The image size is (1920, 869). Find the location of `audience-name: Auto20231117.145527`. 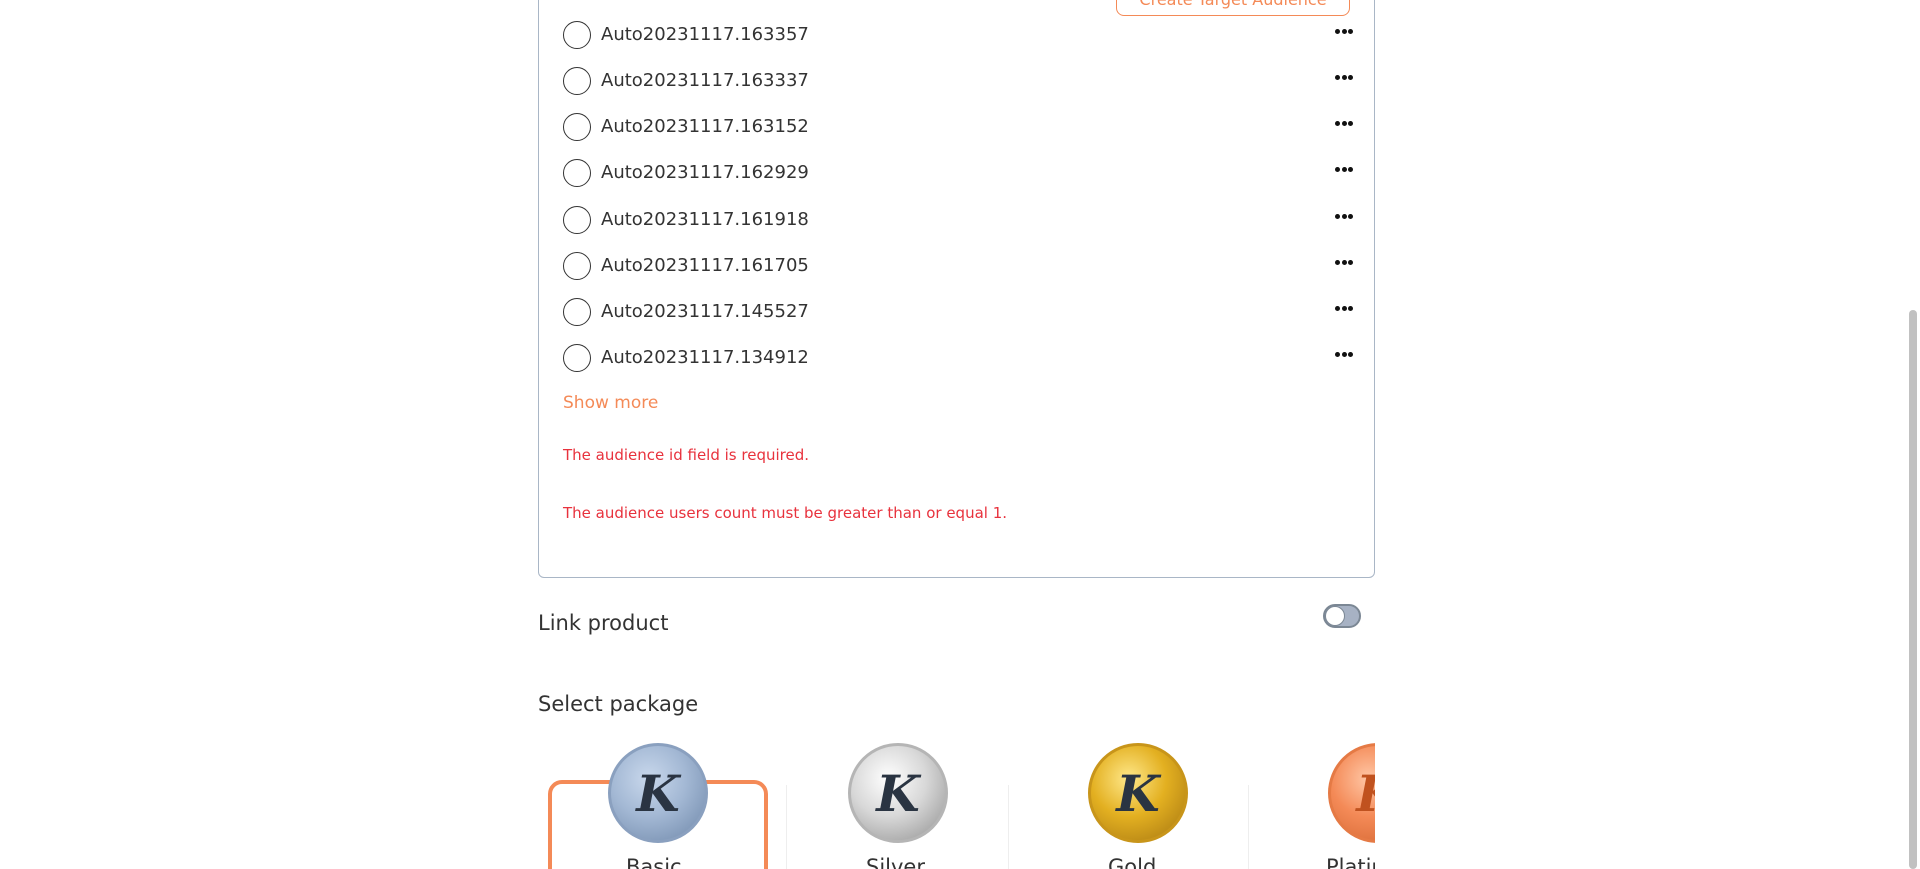

audience-name: Auto20231117.145527 is located at coordinates (705, 311).